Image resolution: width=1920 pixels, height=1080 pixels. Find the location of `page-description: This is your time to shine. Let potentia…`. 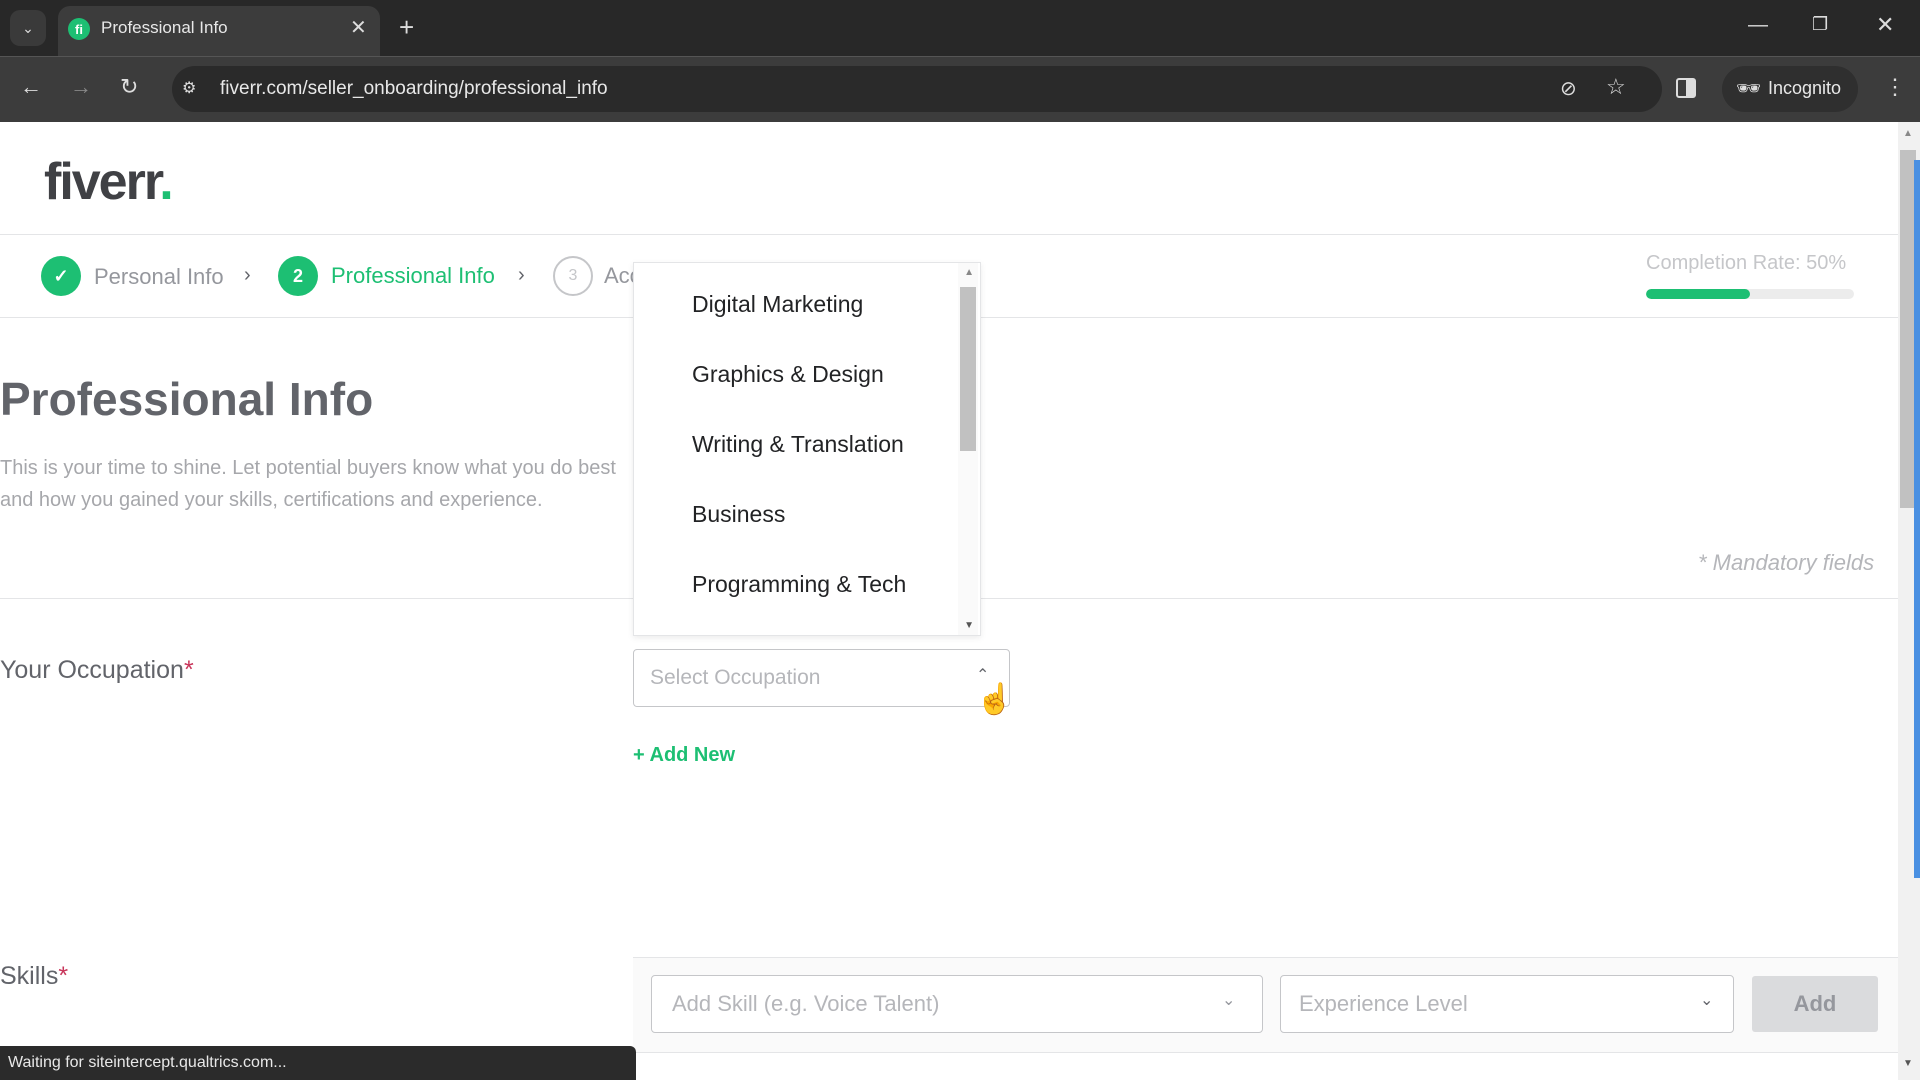

page-description: This is your time to shine. Let potentia… is located at coordinates (308, 484).